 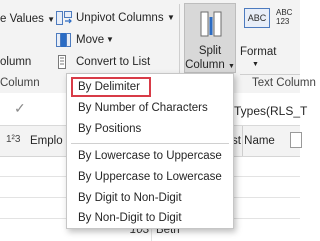 I want to click on split-column-icon, so click(x=211, y=24).